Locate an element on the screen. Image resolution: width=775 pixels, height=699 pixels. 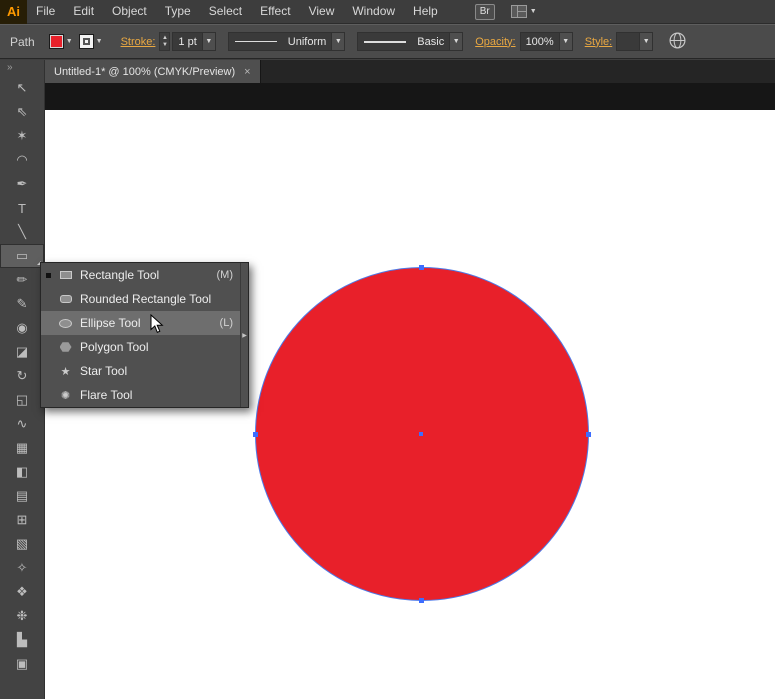
symbol-sprayer-tool-icon: ❉ is located at coordinates (22, 615).